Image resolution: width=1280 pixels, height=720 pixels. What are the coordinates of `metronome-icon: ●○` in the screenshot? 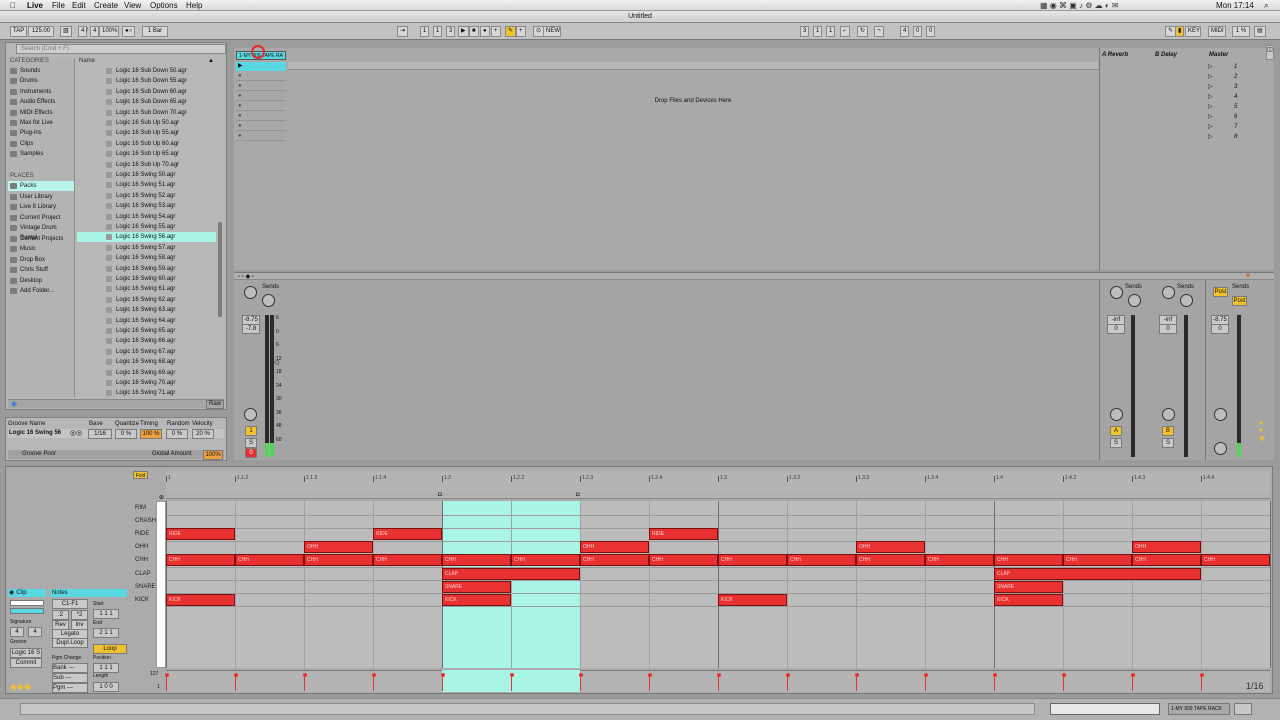 It's located at (129, 31).